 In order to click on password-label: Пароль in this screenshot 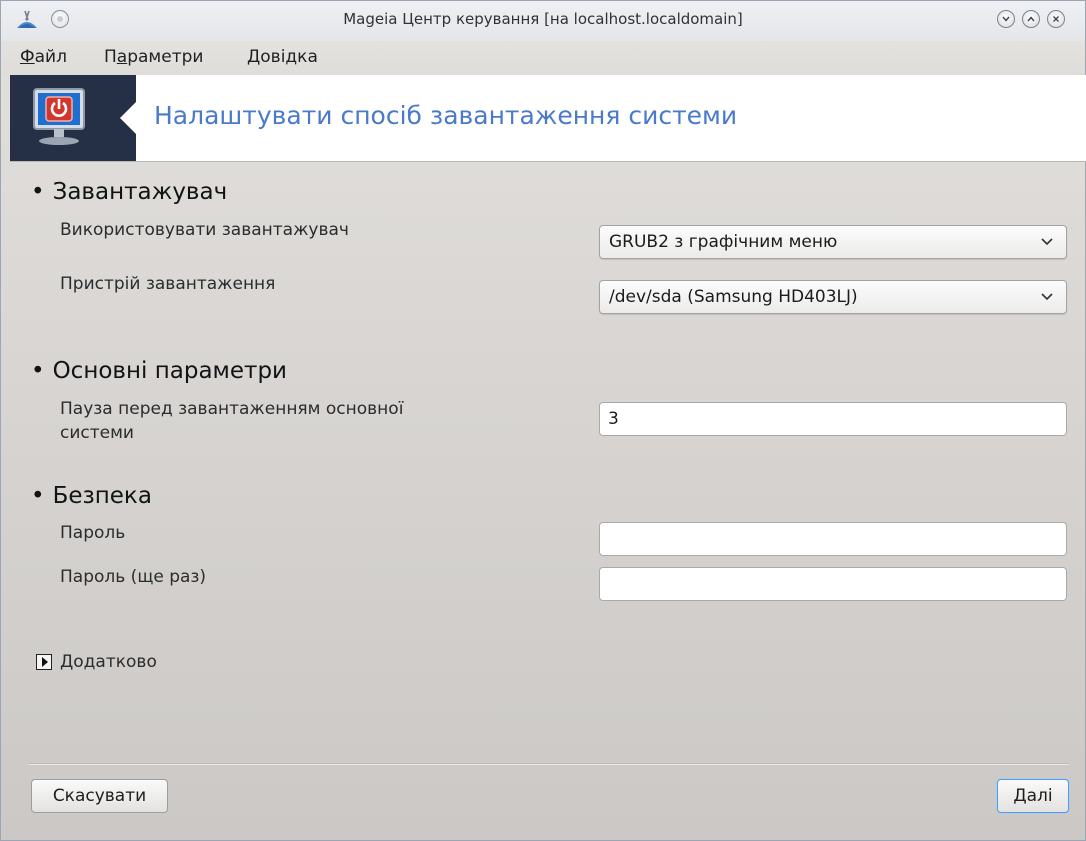, I will do `click(93, 533)`.